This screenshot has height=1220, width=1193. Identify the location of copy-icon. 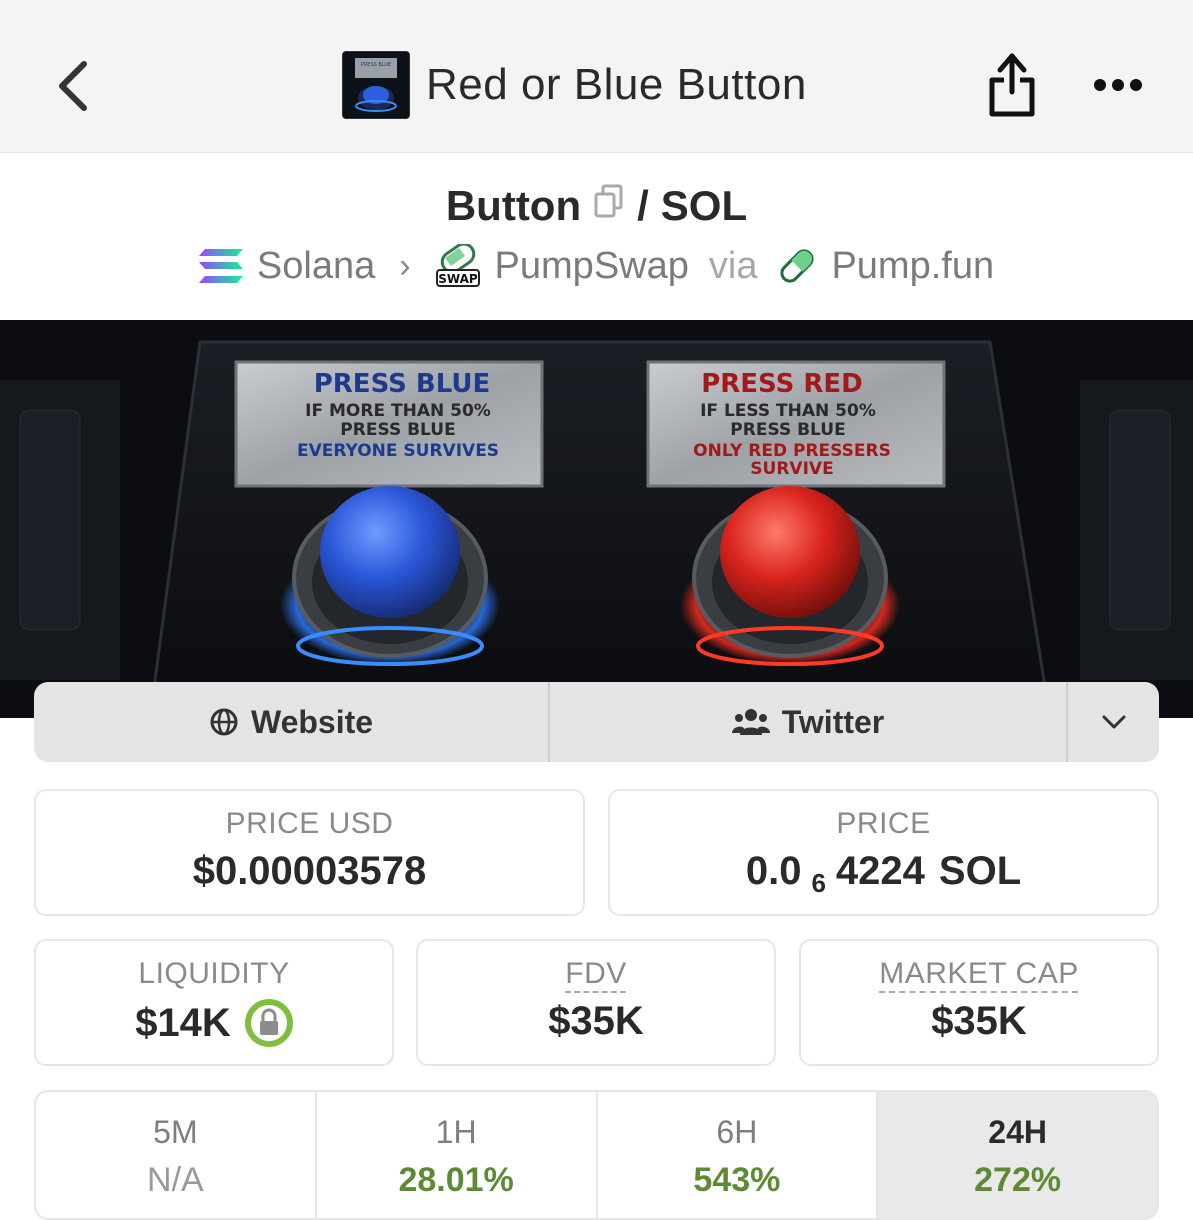
(608, 201).